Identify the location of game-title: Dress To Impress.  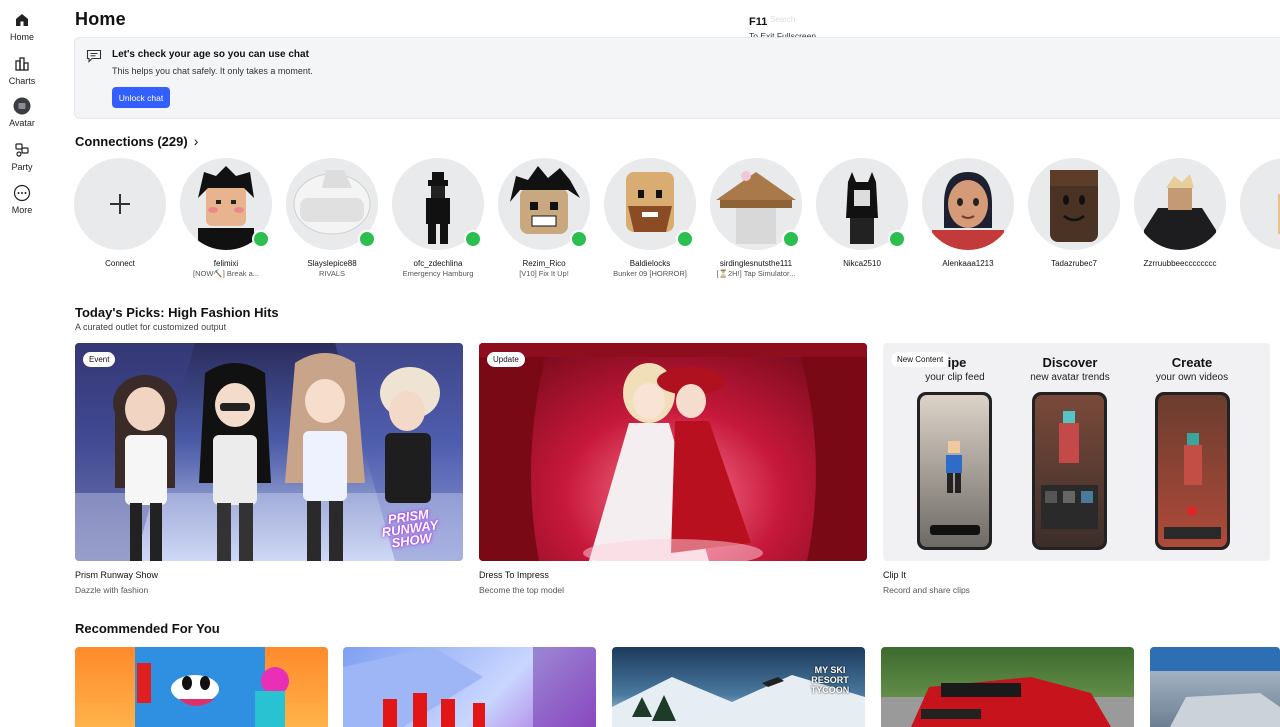
(514, 575).